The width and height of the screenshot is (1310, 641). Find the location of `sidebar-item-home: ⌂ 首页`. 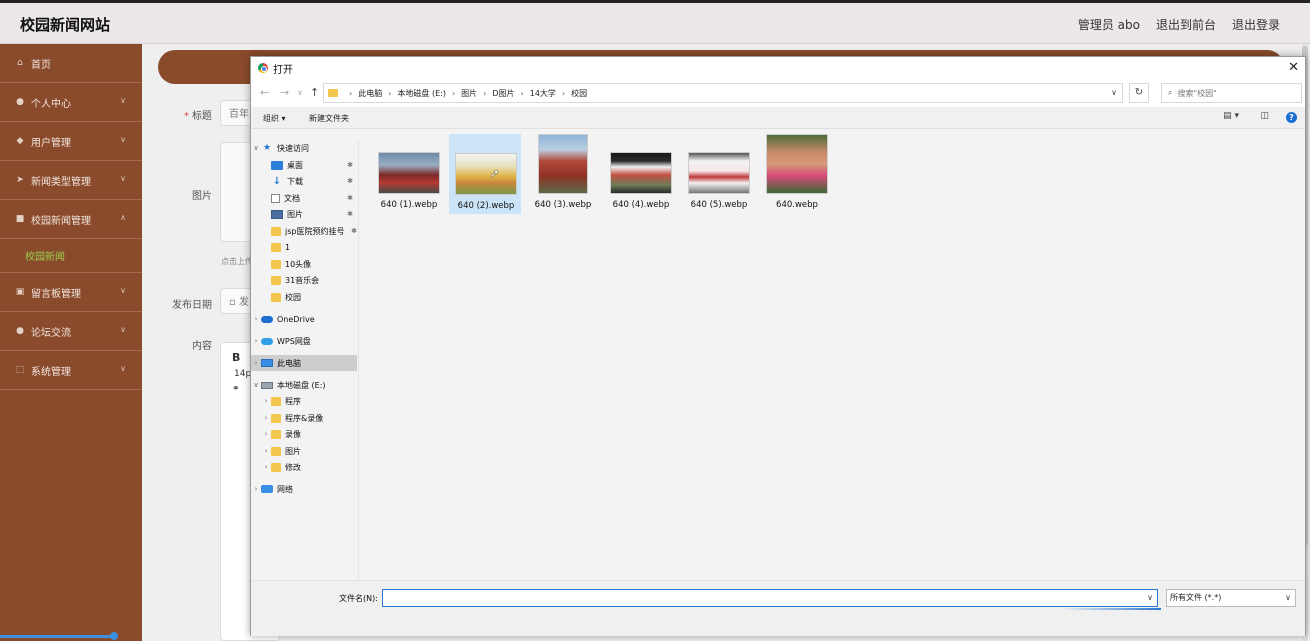

sidebar-item-home: ⌂ 首页 is located at coordinates (71, 63).